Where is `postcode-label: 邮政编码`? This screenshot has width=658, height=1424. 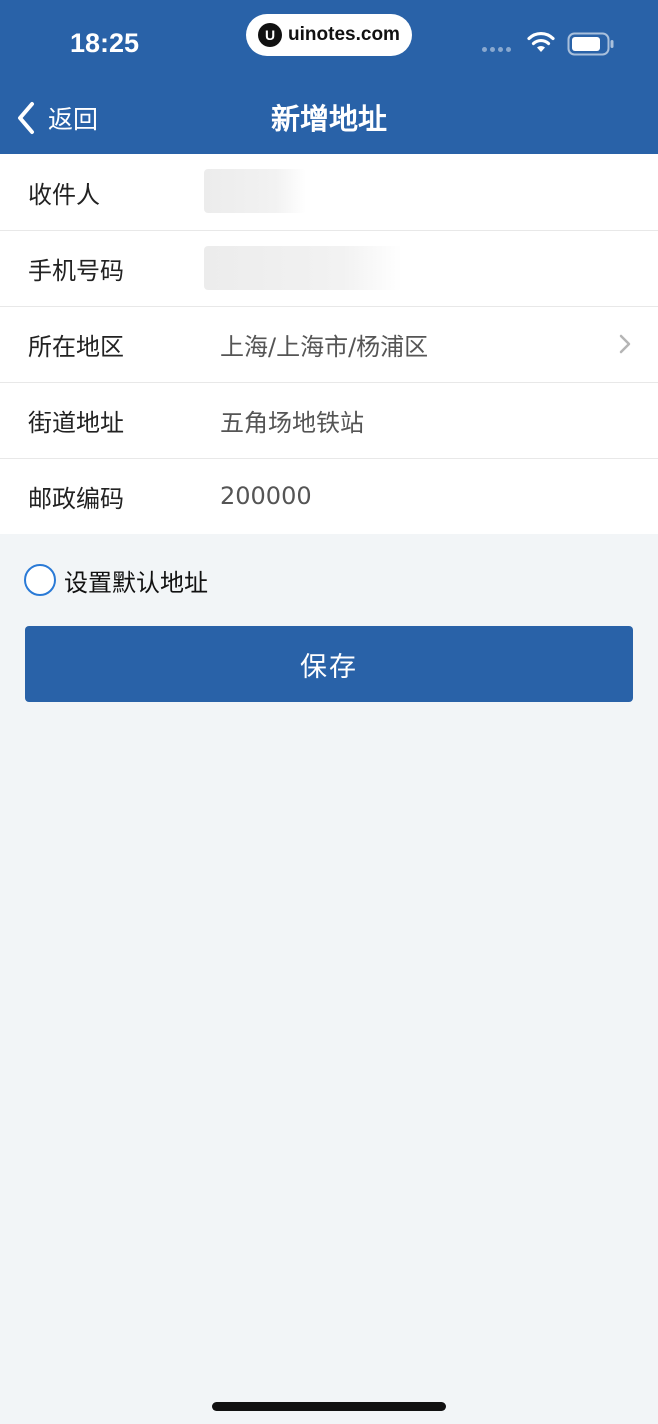
postcode-label: 邮政编码 is located at coordinates (76, 498).